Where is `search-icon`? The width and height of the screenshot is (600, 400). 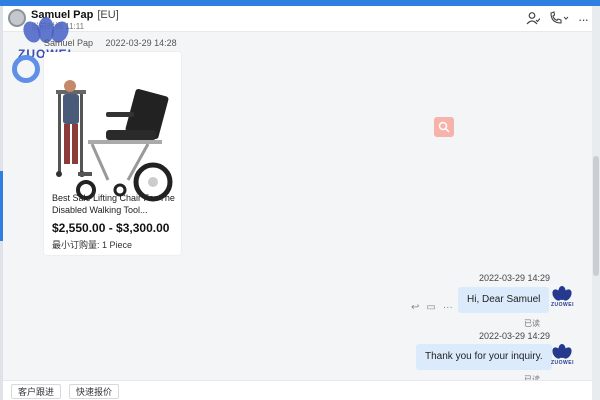
search-icon is located at coordinates (444, 127).